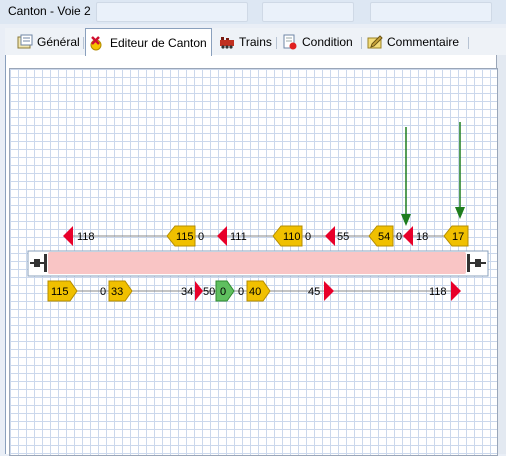 The height and width of the screenshot is (456, 506). I want to click on comment-icon, so click(375, 42).